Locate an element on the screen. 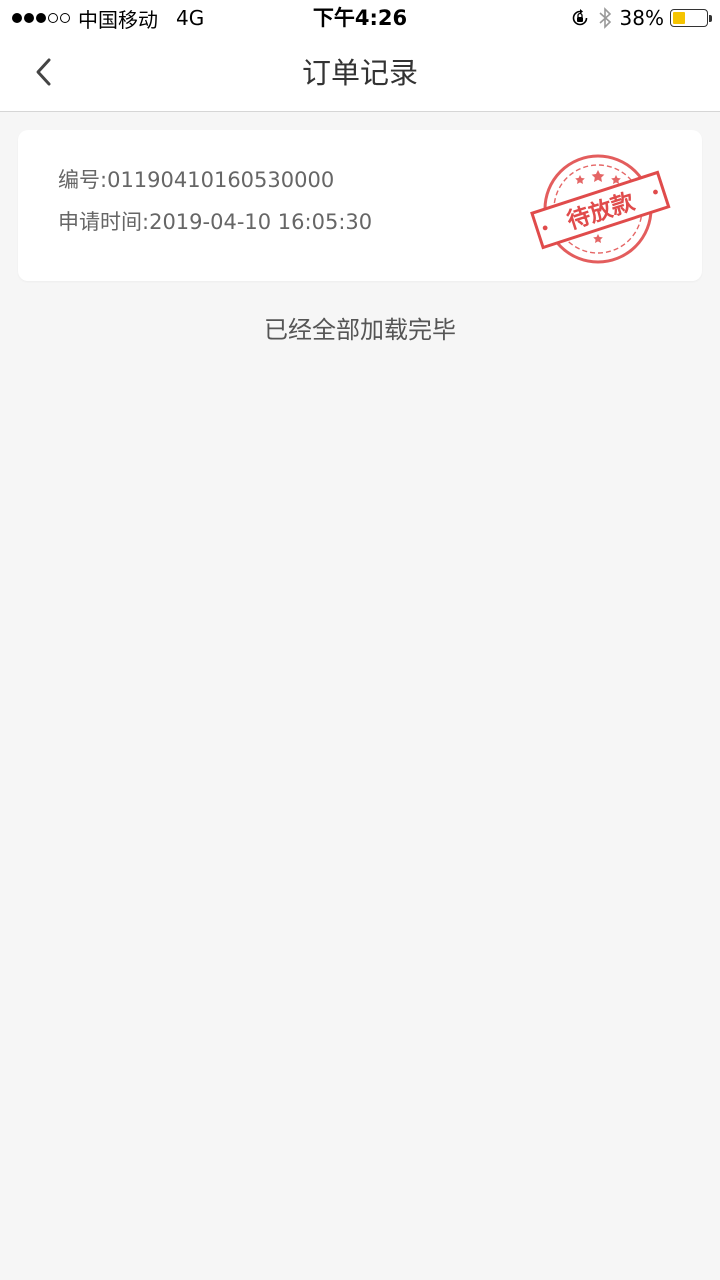  page-title: 订单记录 is located at coordinates (359, 73).